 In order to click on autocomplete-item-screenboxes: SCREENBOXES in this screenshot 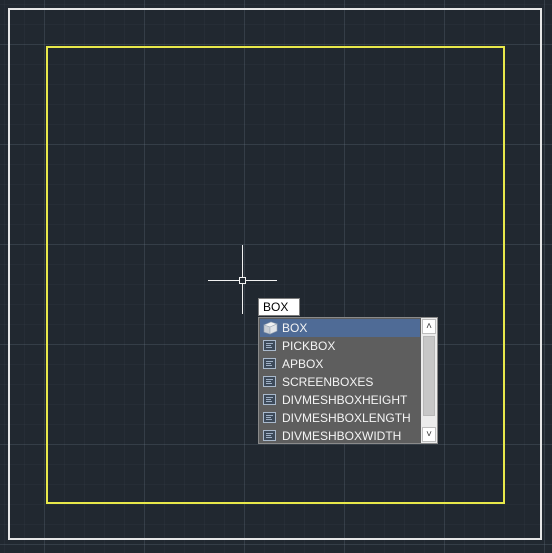, I will do `click(340, 382)`.